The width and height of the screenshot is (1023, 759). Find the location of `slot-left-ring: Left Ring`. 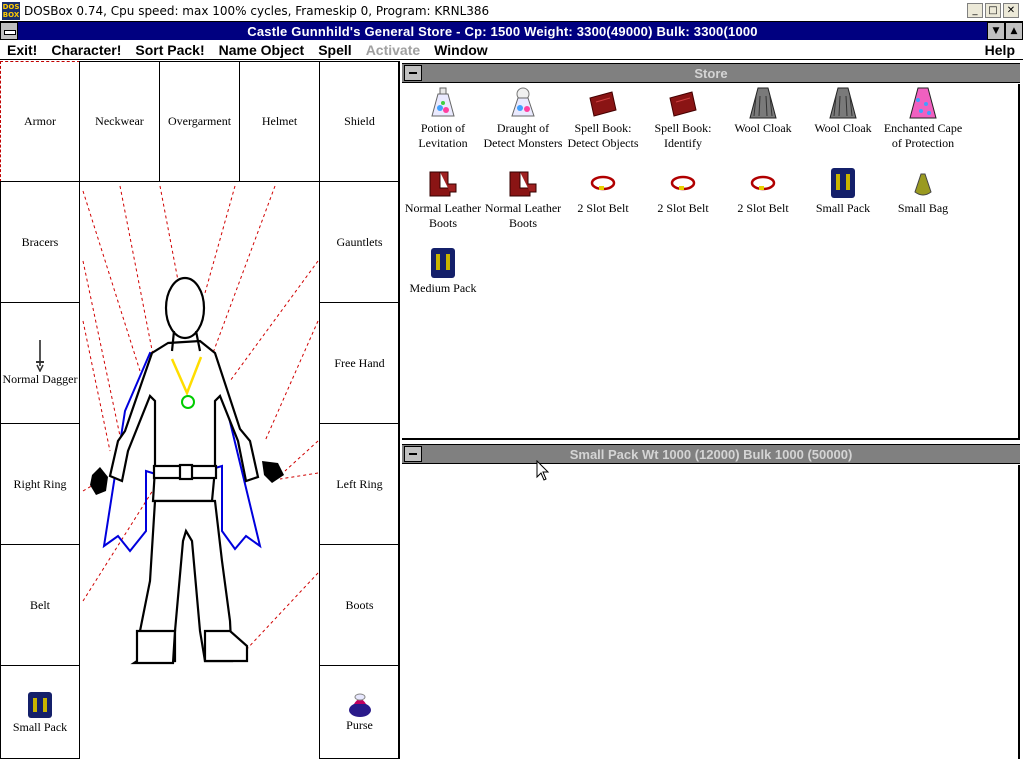

slot-left-ring: Left Ring is located at coordinates (359, 484).